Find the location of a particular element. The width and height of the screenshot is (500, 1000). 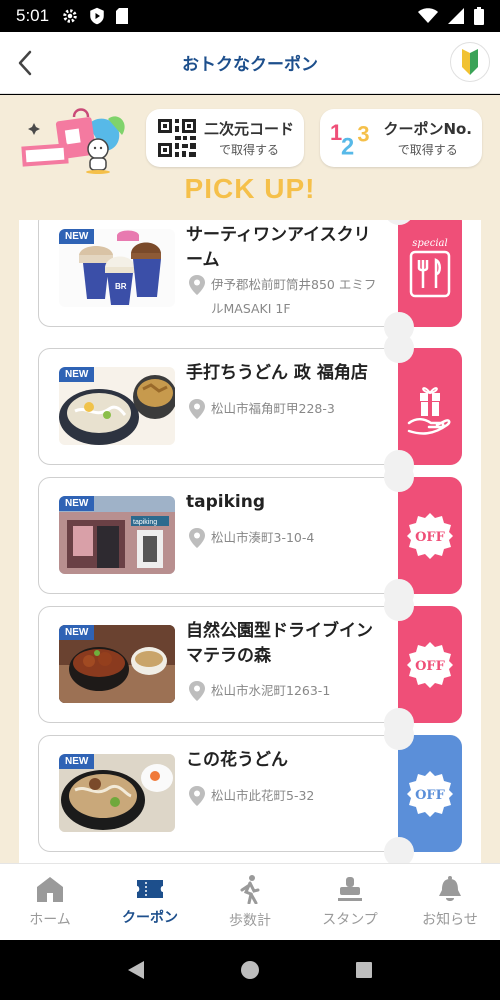

nav-label: クーポン is located at coordinates (150, 918).